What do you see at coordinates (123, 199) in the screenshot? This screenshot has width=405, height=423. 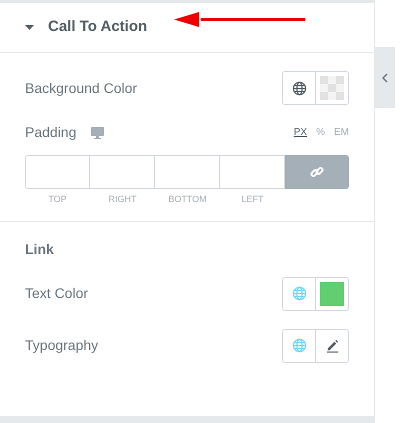 I see `input-label: RIGHT` at bounding box center [123, 199].